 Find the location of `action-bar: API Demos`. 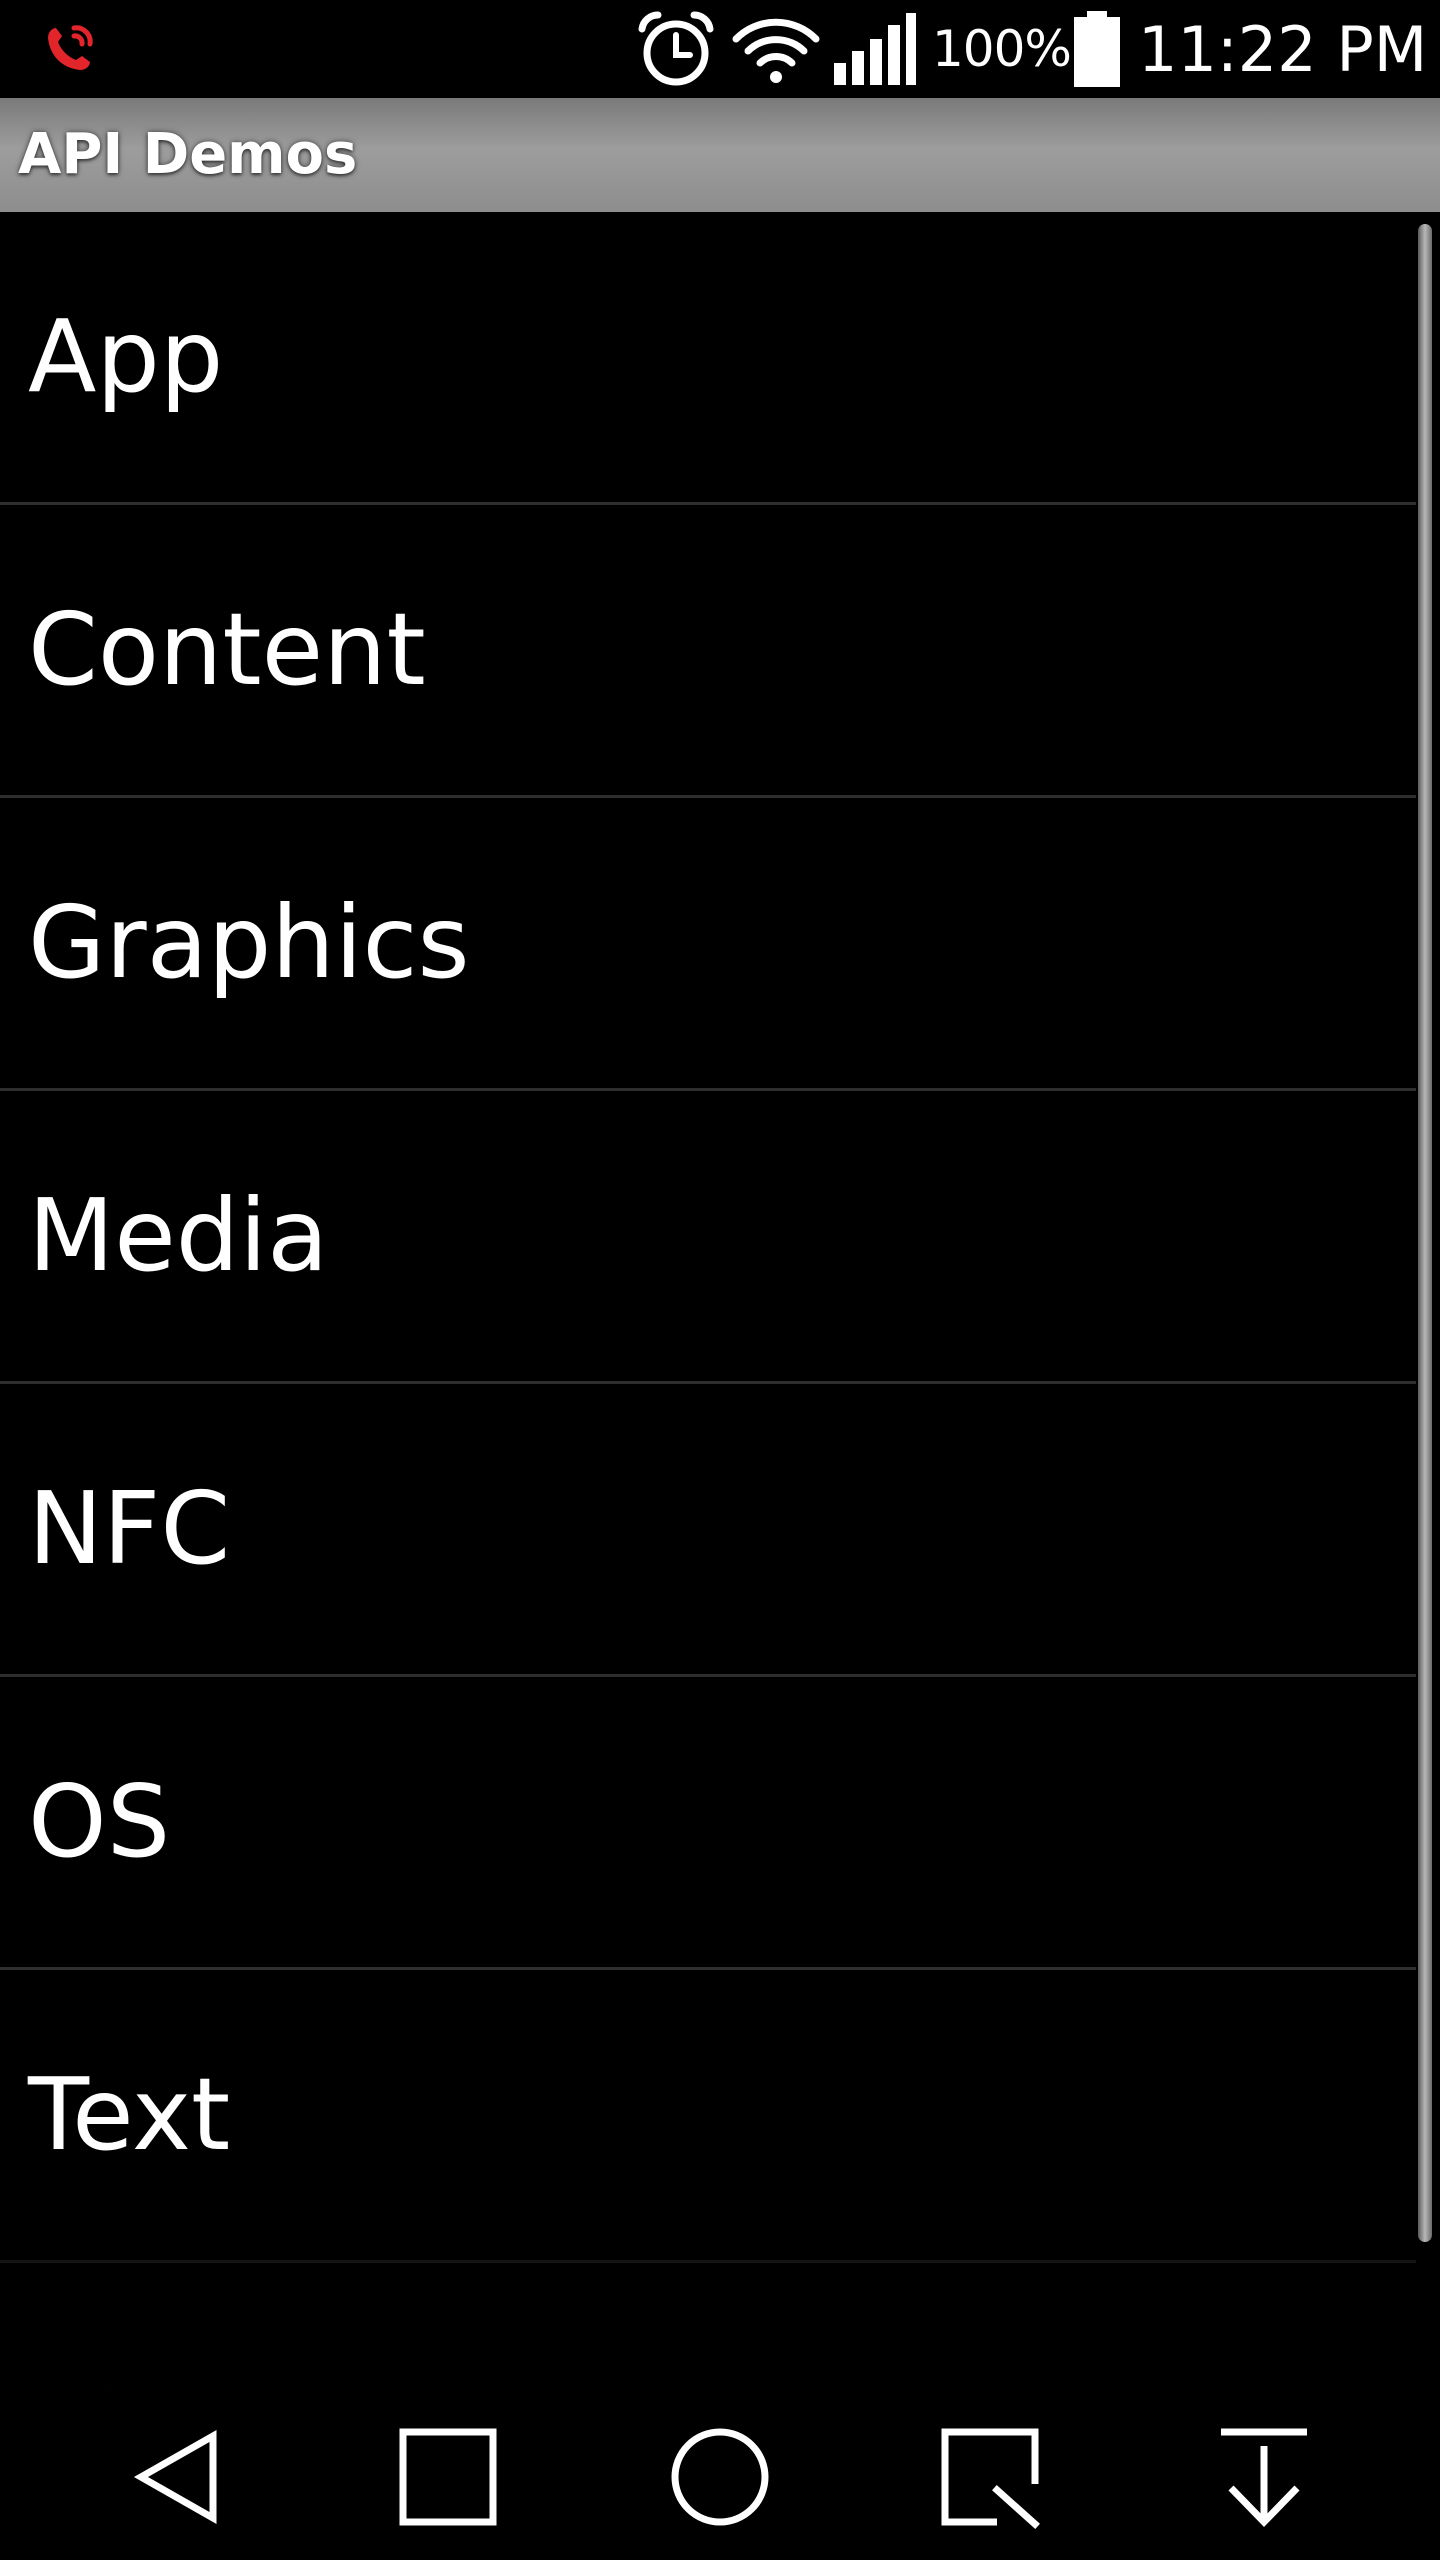

action-bar: API Demos is located at coordinates (720, 155).